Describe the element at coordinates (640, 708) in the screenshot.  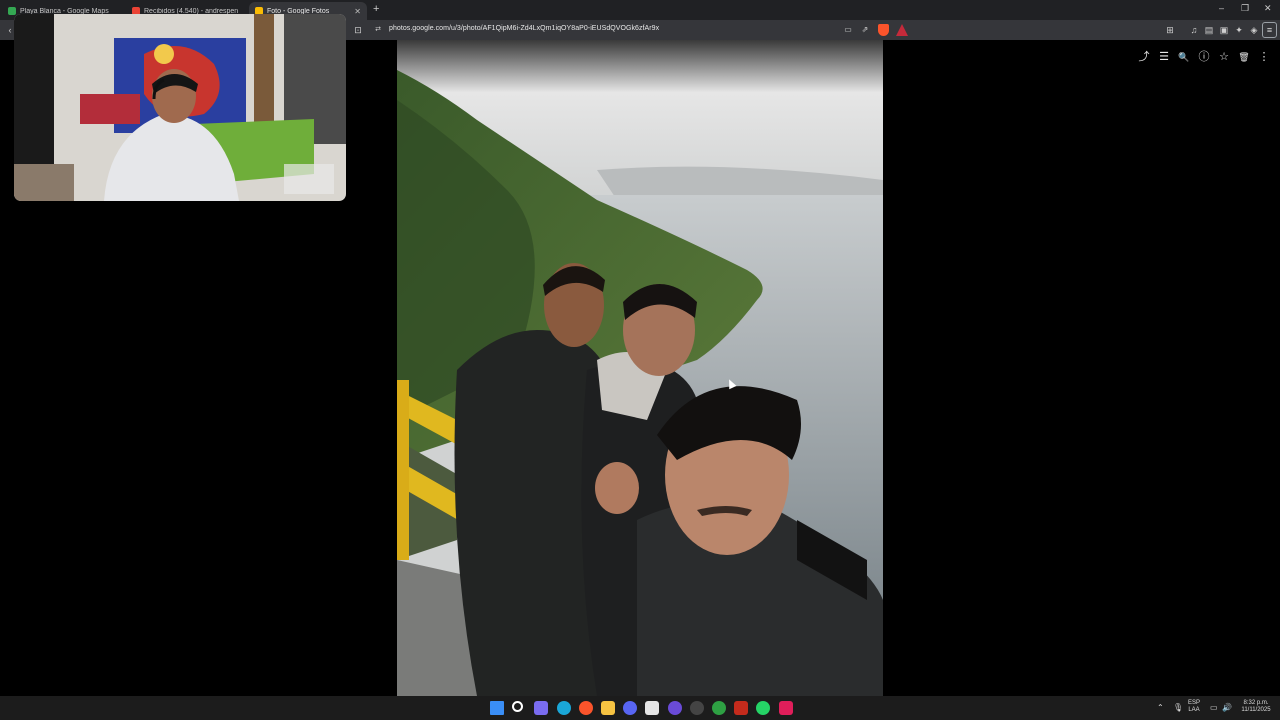
I see `windows-taskbar: ⌃ 🎙 ESP LAA ▭ 🔊 8:32 p.m. 11/11/2025` at that location.